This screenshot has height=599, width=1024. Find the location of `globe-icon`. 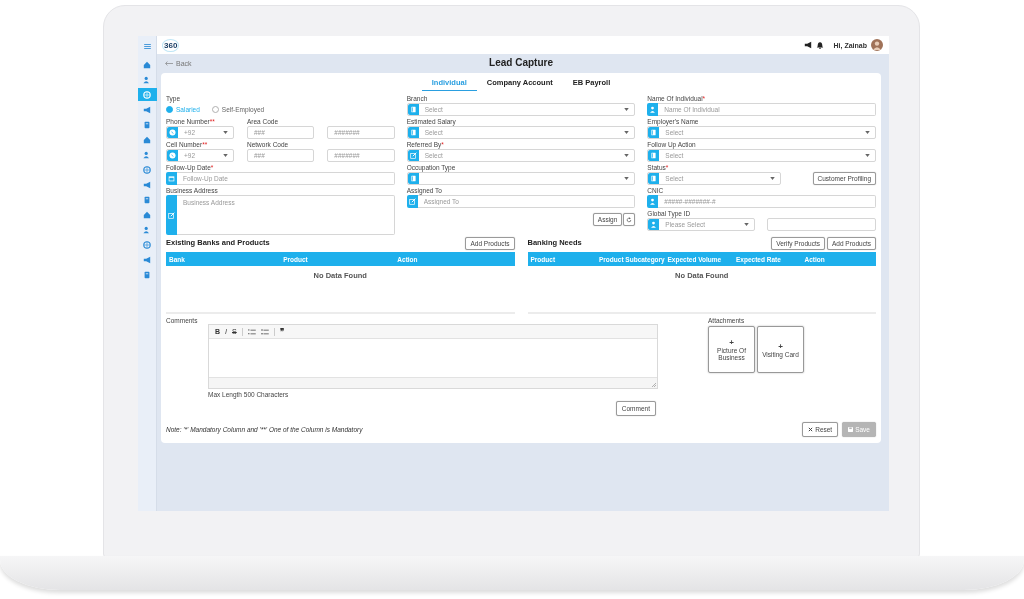

globe-icon is located at coordinates (147, 94).